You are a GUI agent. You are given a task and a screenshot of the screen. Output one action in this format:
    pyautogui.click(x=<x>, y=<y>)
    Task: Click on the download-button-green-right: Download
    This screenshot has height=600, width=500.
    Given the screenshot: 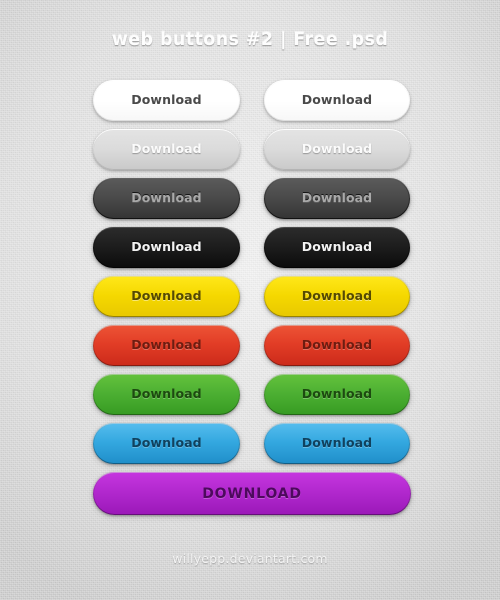 What is the action you would take?
    pyautogui.click(x=337, y=394)
    